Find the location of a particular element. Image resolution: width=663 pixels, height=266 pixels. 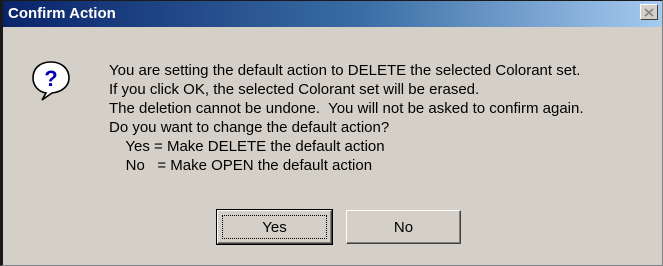

no-button-label: No is located at coordinates (403, 227).